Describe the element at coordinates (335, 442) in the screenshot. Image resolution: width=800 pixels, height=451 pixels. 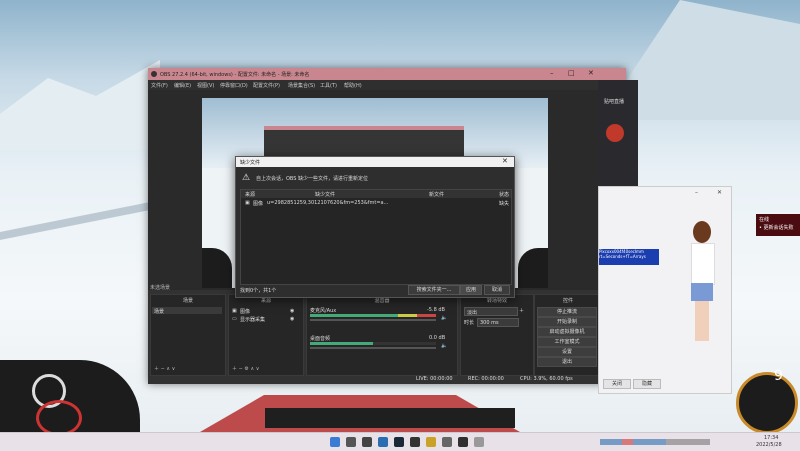
I see `start-icon` at that location.